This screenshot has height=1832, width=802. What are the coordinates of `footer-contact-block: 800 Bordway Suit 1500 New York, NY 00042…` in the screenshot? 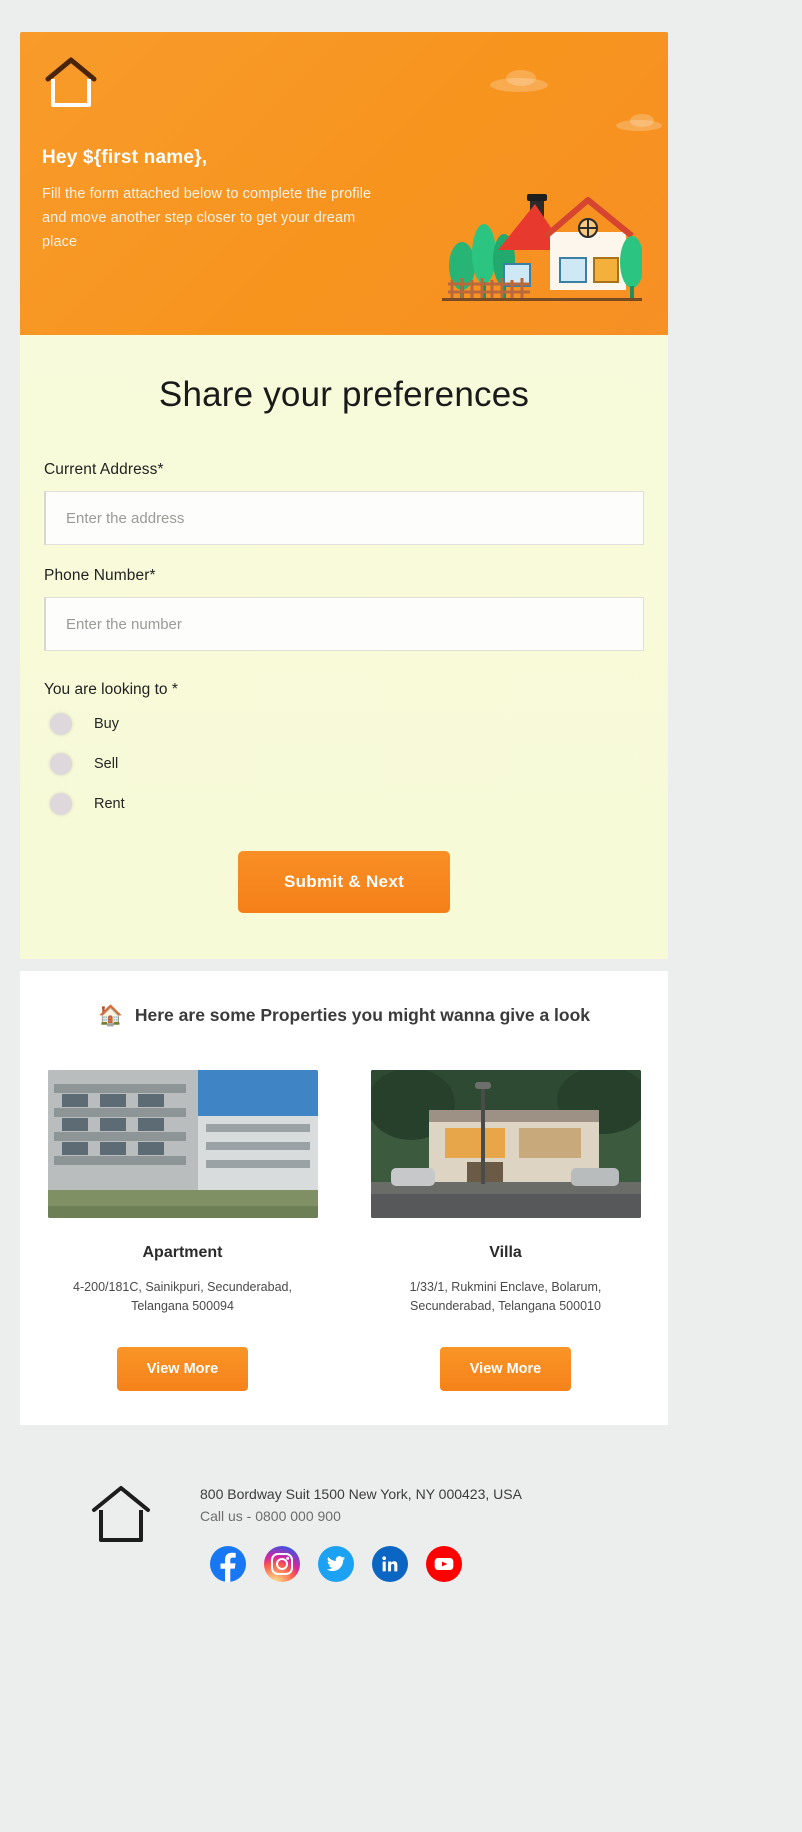 It's located at (361, 1528).